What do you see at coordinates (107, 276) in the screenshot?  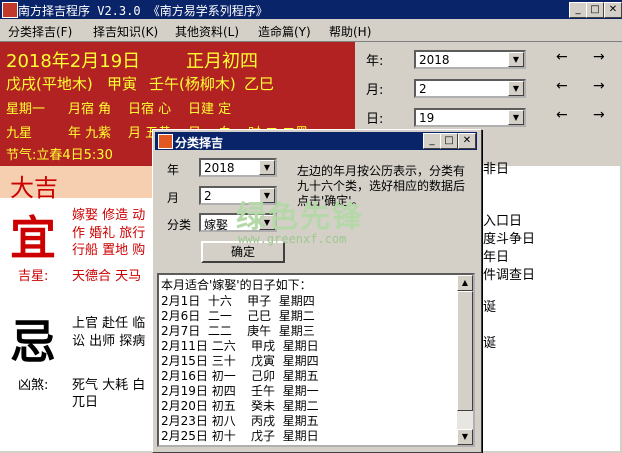 I see `jixing-value: 天德合 天马` at bounding box center [107, 276].